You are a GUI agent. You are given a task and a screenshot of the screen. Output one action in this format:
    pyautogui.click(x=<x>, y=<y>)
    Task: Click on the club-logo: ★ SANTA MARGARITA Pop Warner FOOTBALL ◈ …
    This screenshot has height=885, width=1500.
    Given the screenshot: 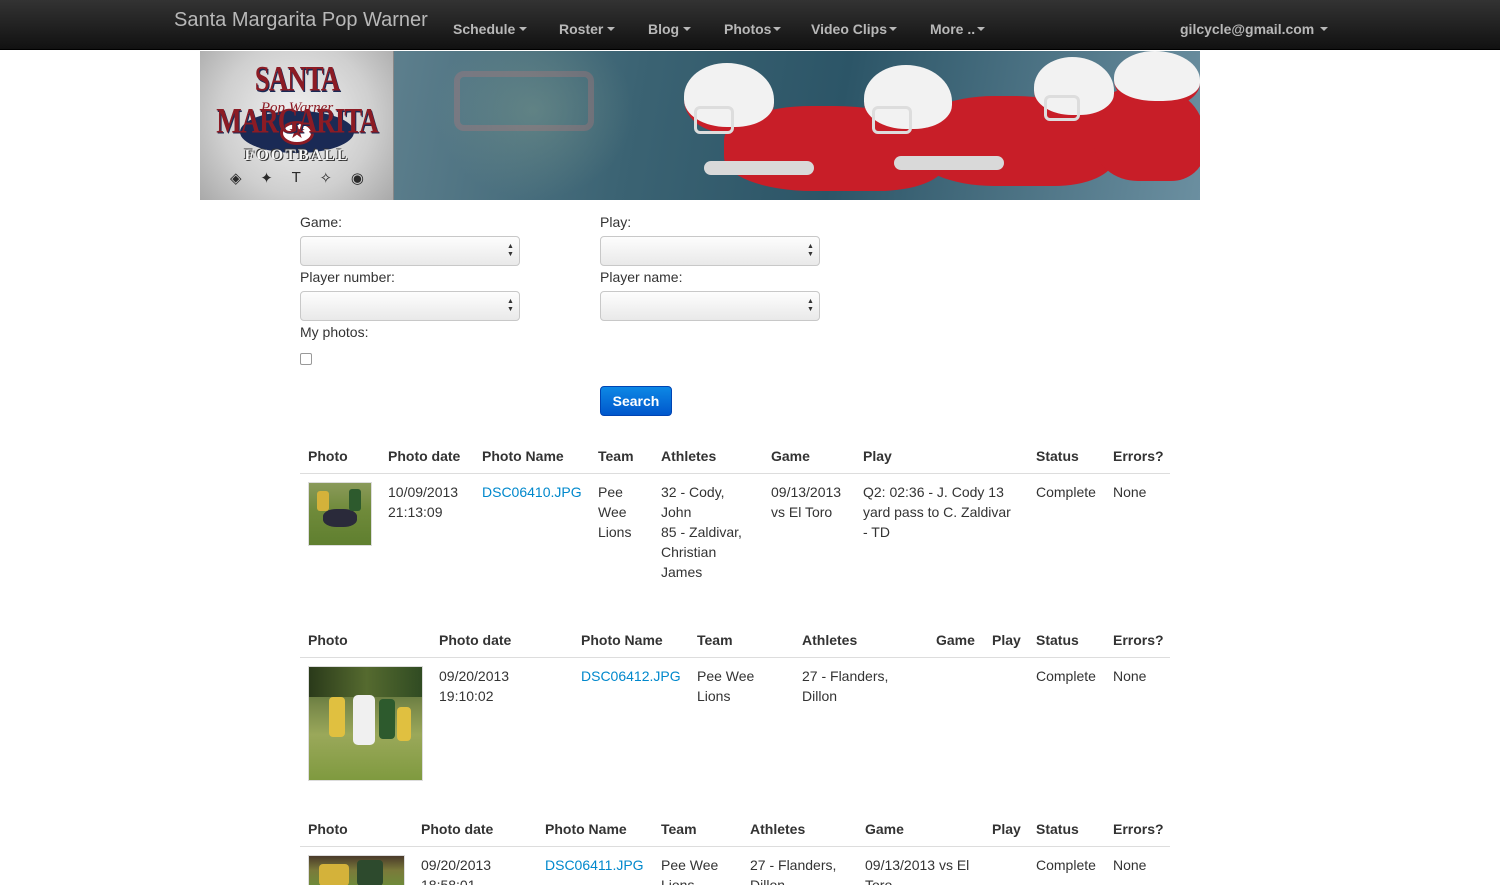 What is the action you would take?
    pyautogui.click(x=297, y=125)
    